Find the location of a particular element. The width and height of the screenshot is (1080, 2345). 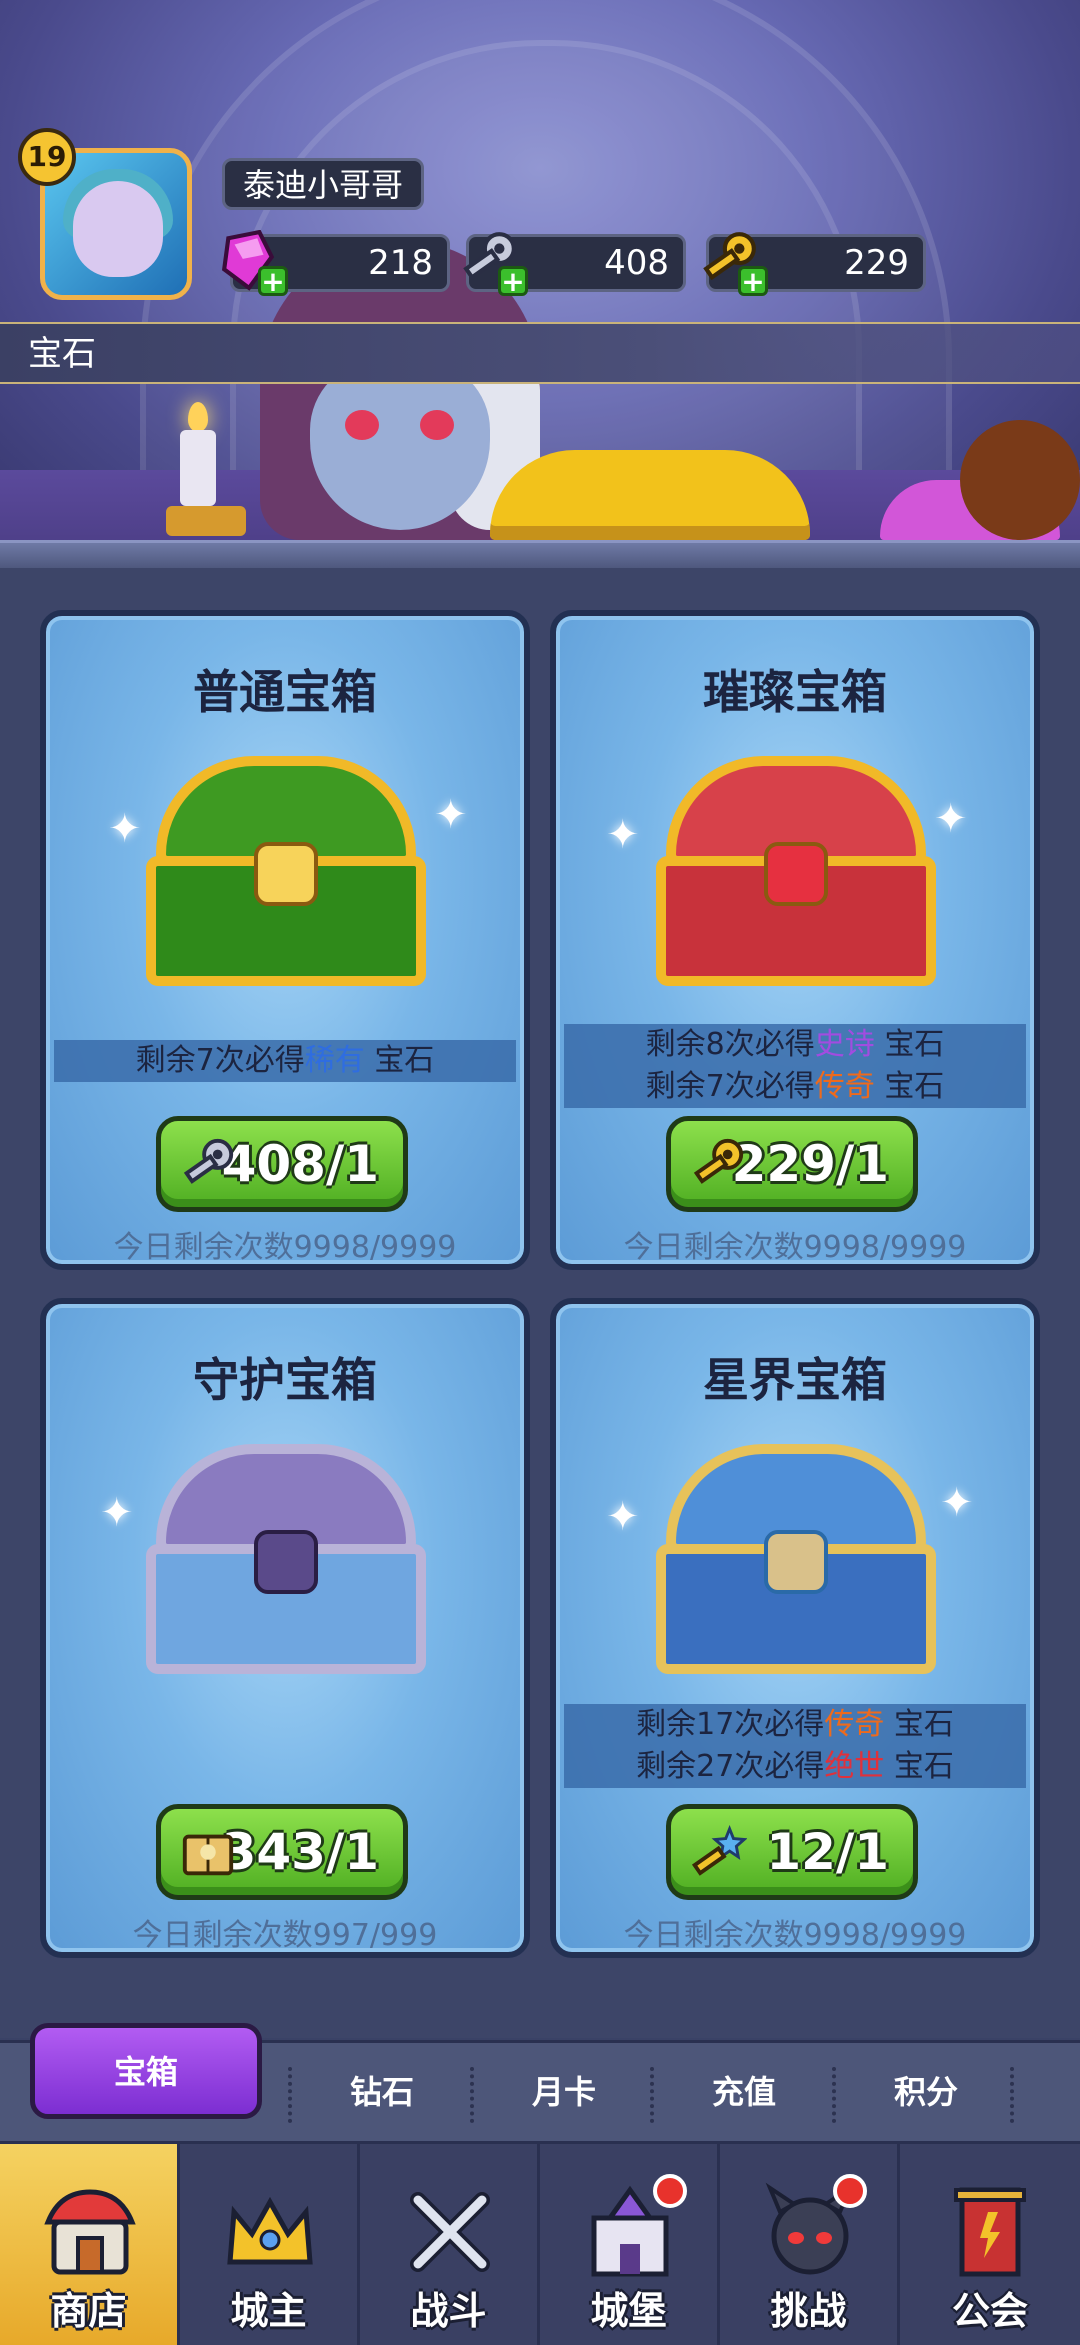

nav-guild: 公会 is located at coordinates (990, 2244).